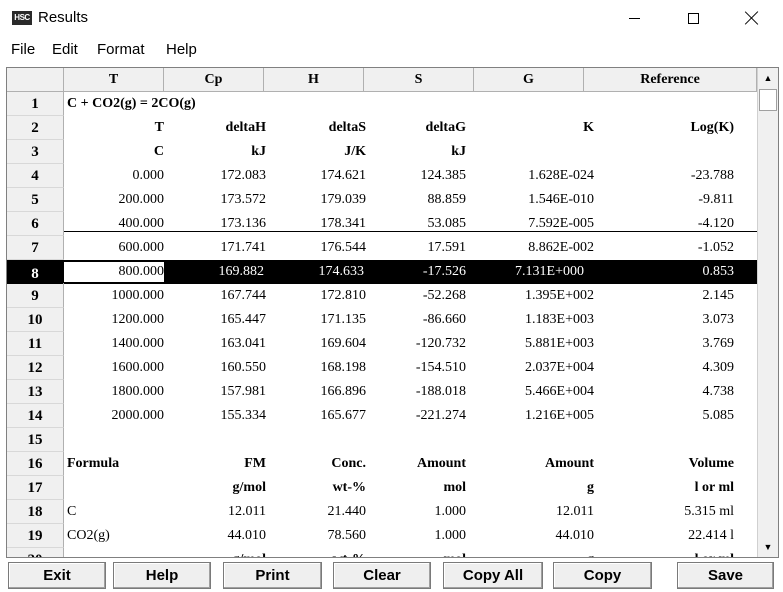  I want to click on copy-button: Copy, so click(602, 575).